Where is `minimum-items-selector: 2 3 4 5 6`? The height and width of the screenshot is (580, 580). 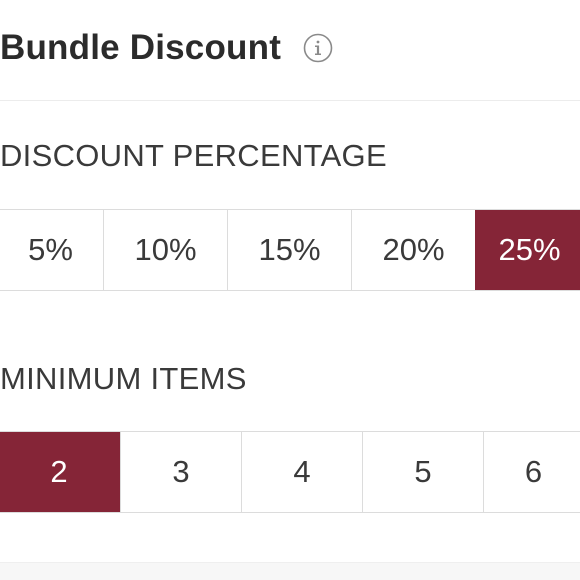 minimum-items-selector: 2 3 4 5 6 is located at coordinates (290, 472).